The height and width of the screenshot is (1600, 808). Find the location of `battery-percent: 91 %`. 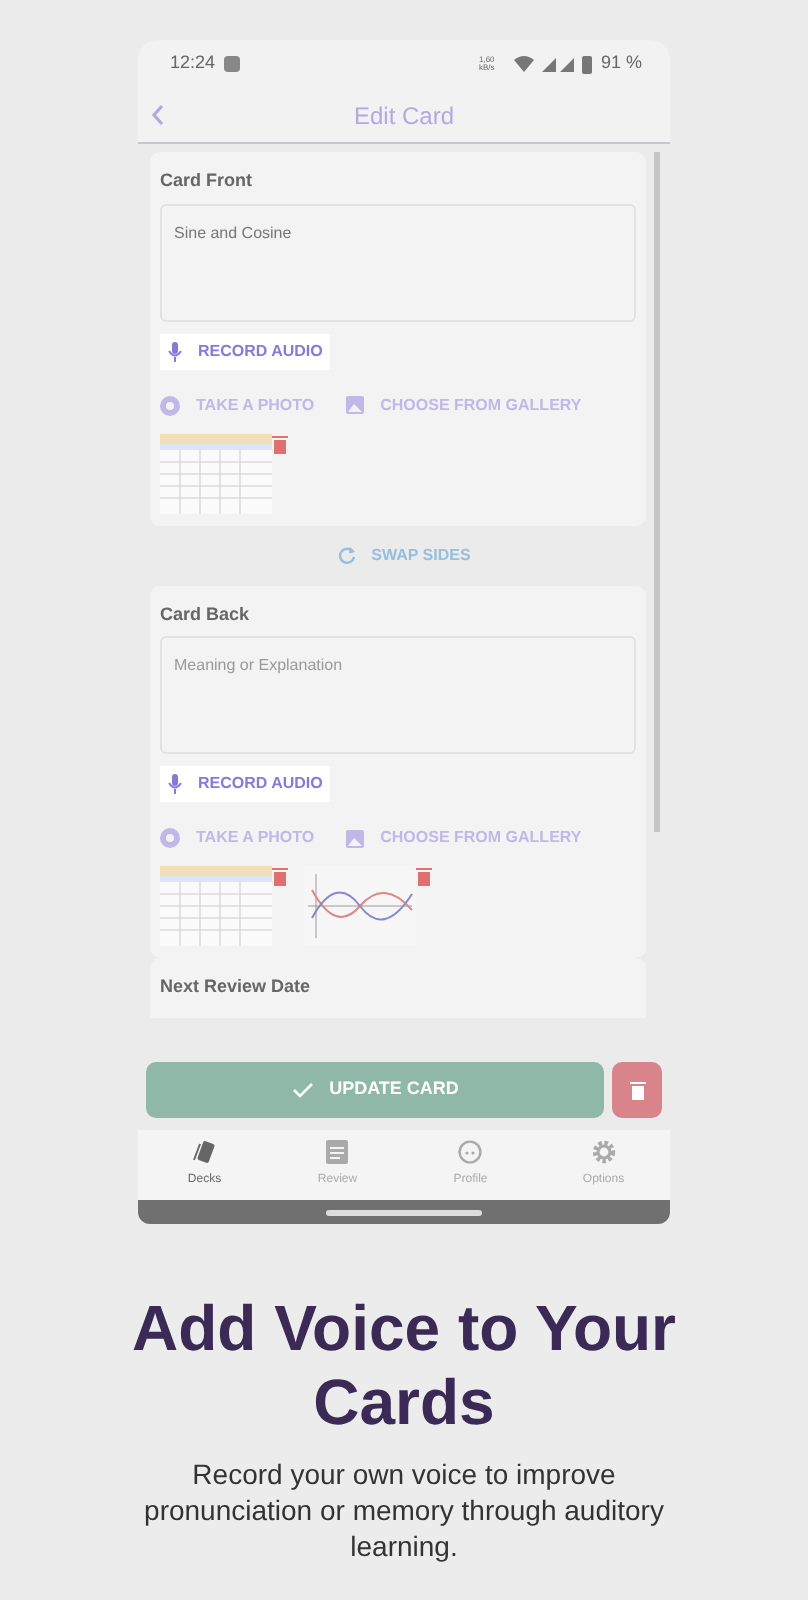

battery-percent: 91 % is located at coordinates (621, 63).